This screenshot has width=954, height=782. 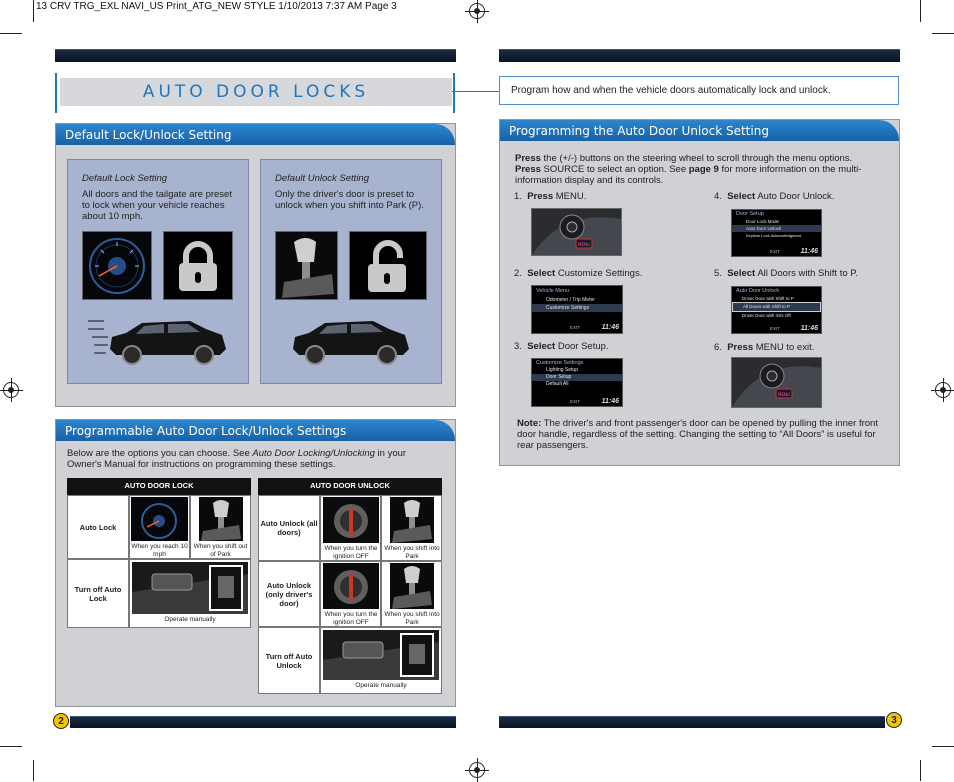 I want to click on page-number-right: 3, so click(x=894, y=720).